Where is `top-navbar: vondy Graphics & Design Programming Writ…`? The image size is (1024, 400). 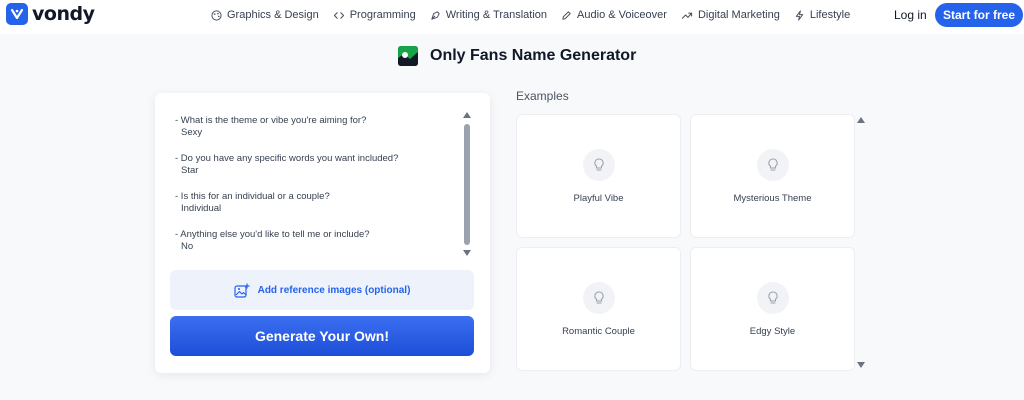 top-navbar: vondy Graphics & Design Programming Writ… is located at coordinates (512, 17).